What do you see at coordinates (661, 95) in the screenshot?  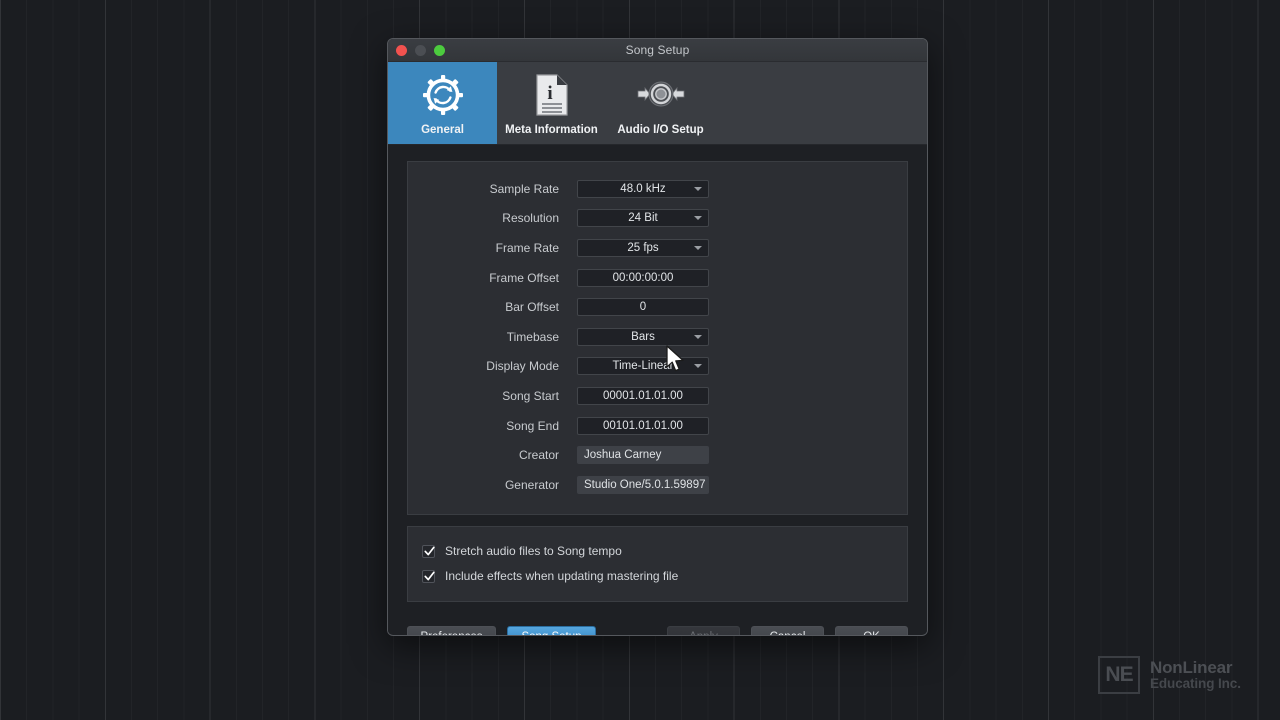 I see `audio-io-knob-icon` at bounding box center [661, 95].